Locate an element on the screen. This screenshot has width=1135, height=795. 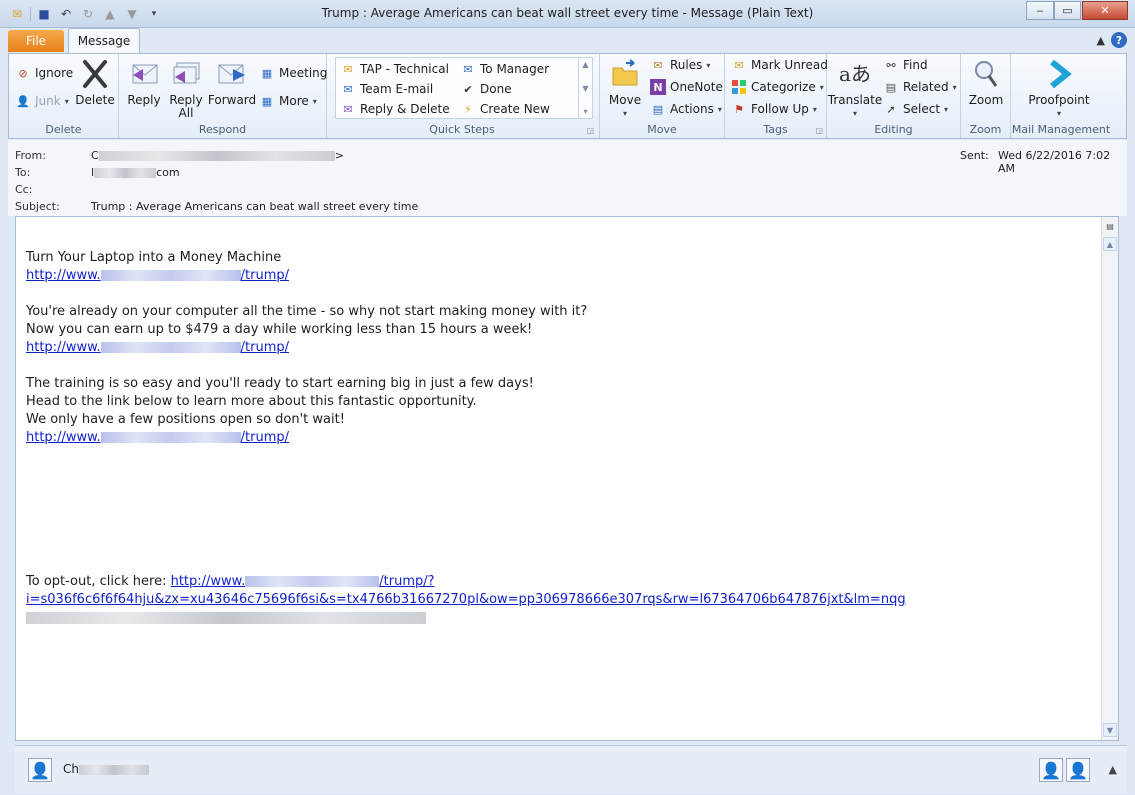
reply-icon is located at coordinates (144, 74).